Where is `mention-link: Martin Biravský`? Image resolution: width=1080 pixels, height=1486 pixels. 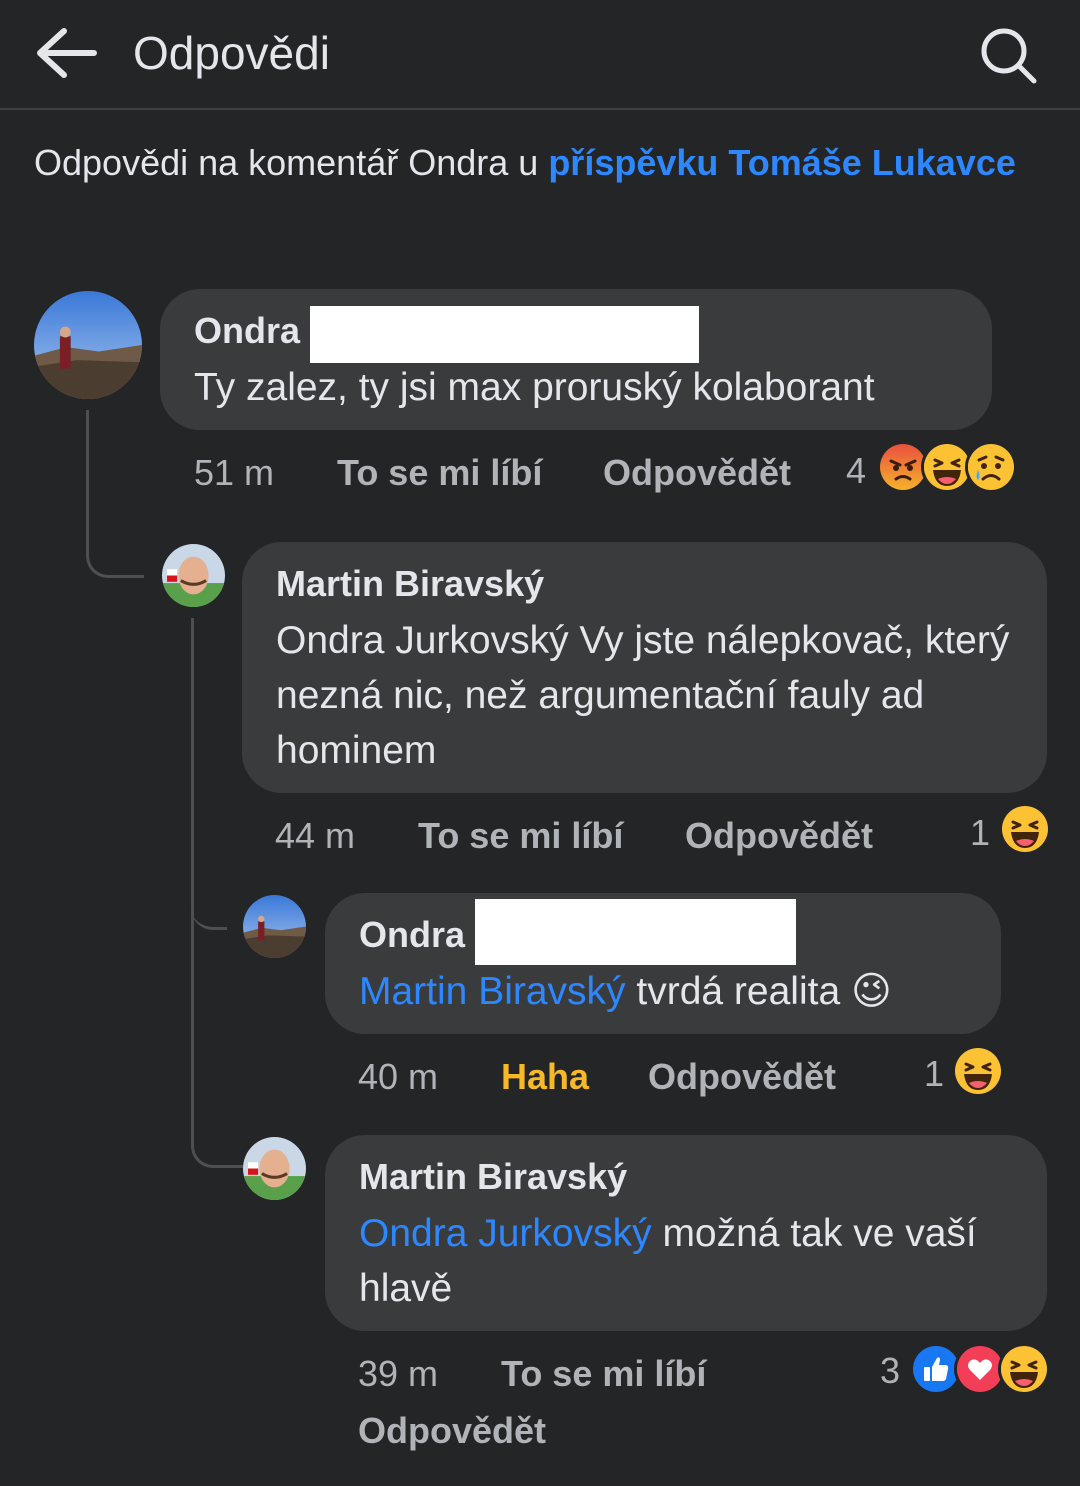 mention-link: Martin Biravský is located at coordinates (492, 991).